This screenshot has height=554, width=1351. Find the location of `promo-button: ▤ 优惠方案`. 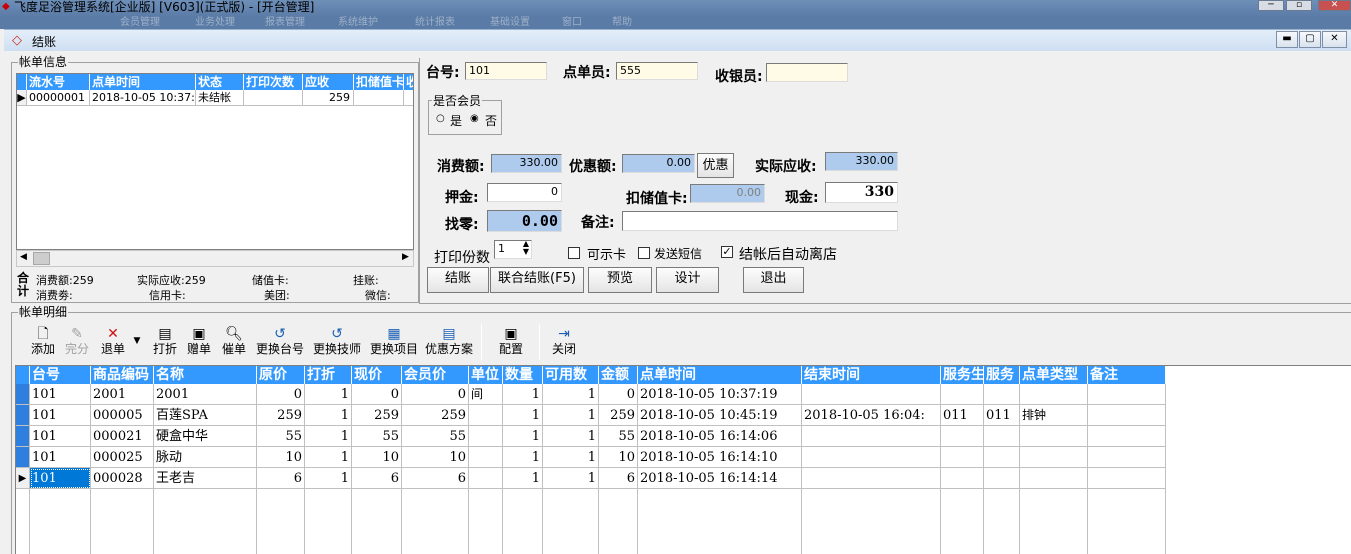

promo-button: ▤ 优惠方案 is located at coordinates (449, 342).